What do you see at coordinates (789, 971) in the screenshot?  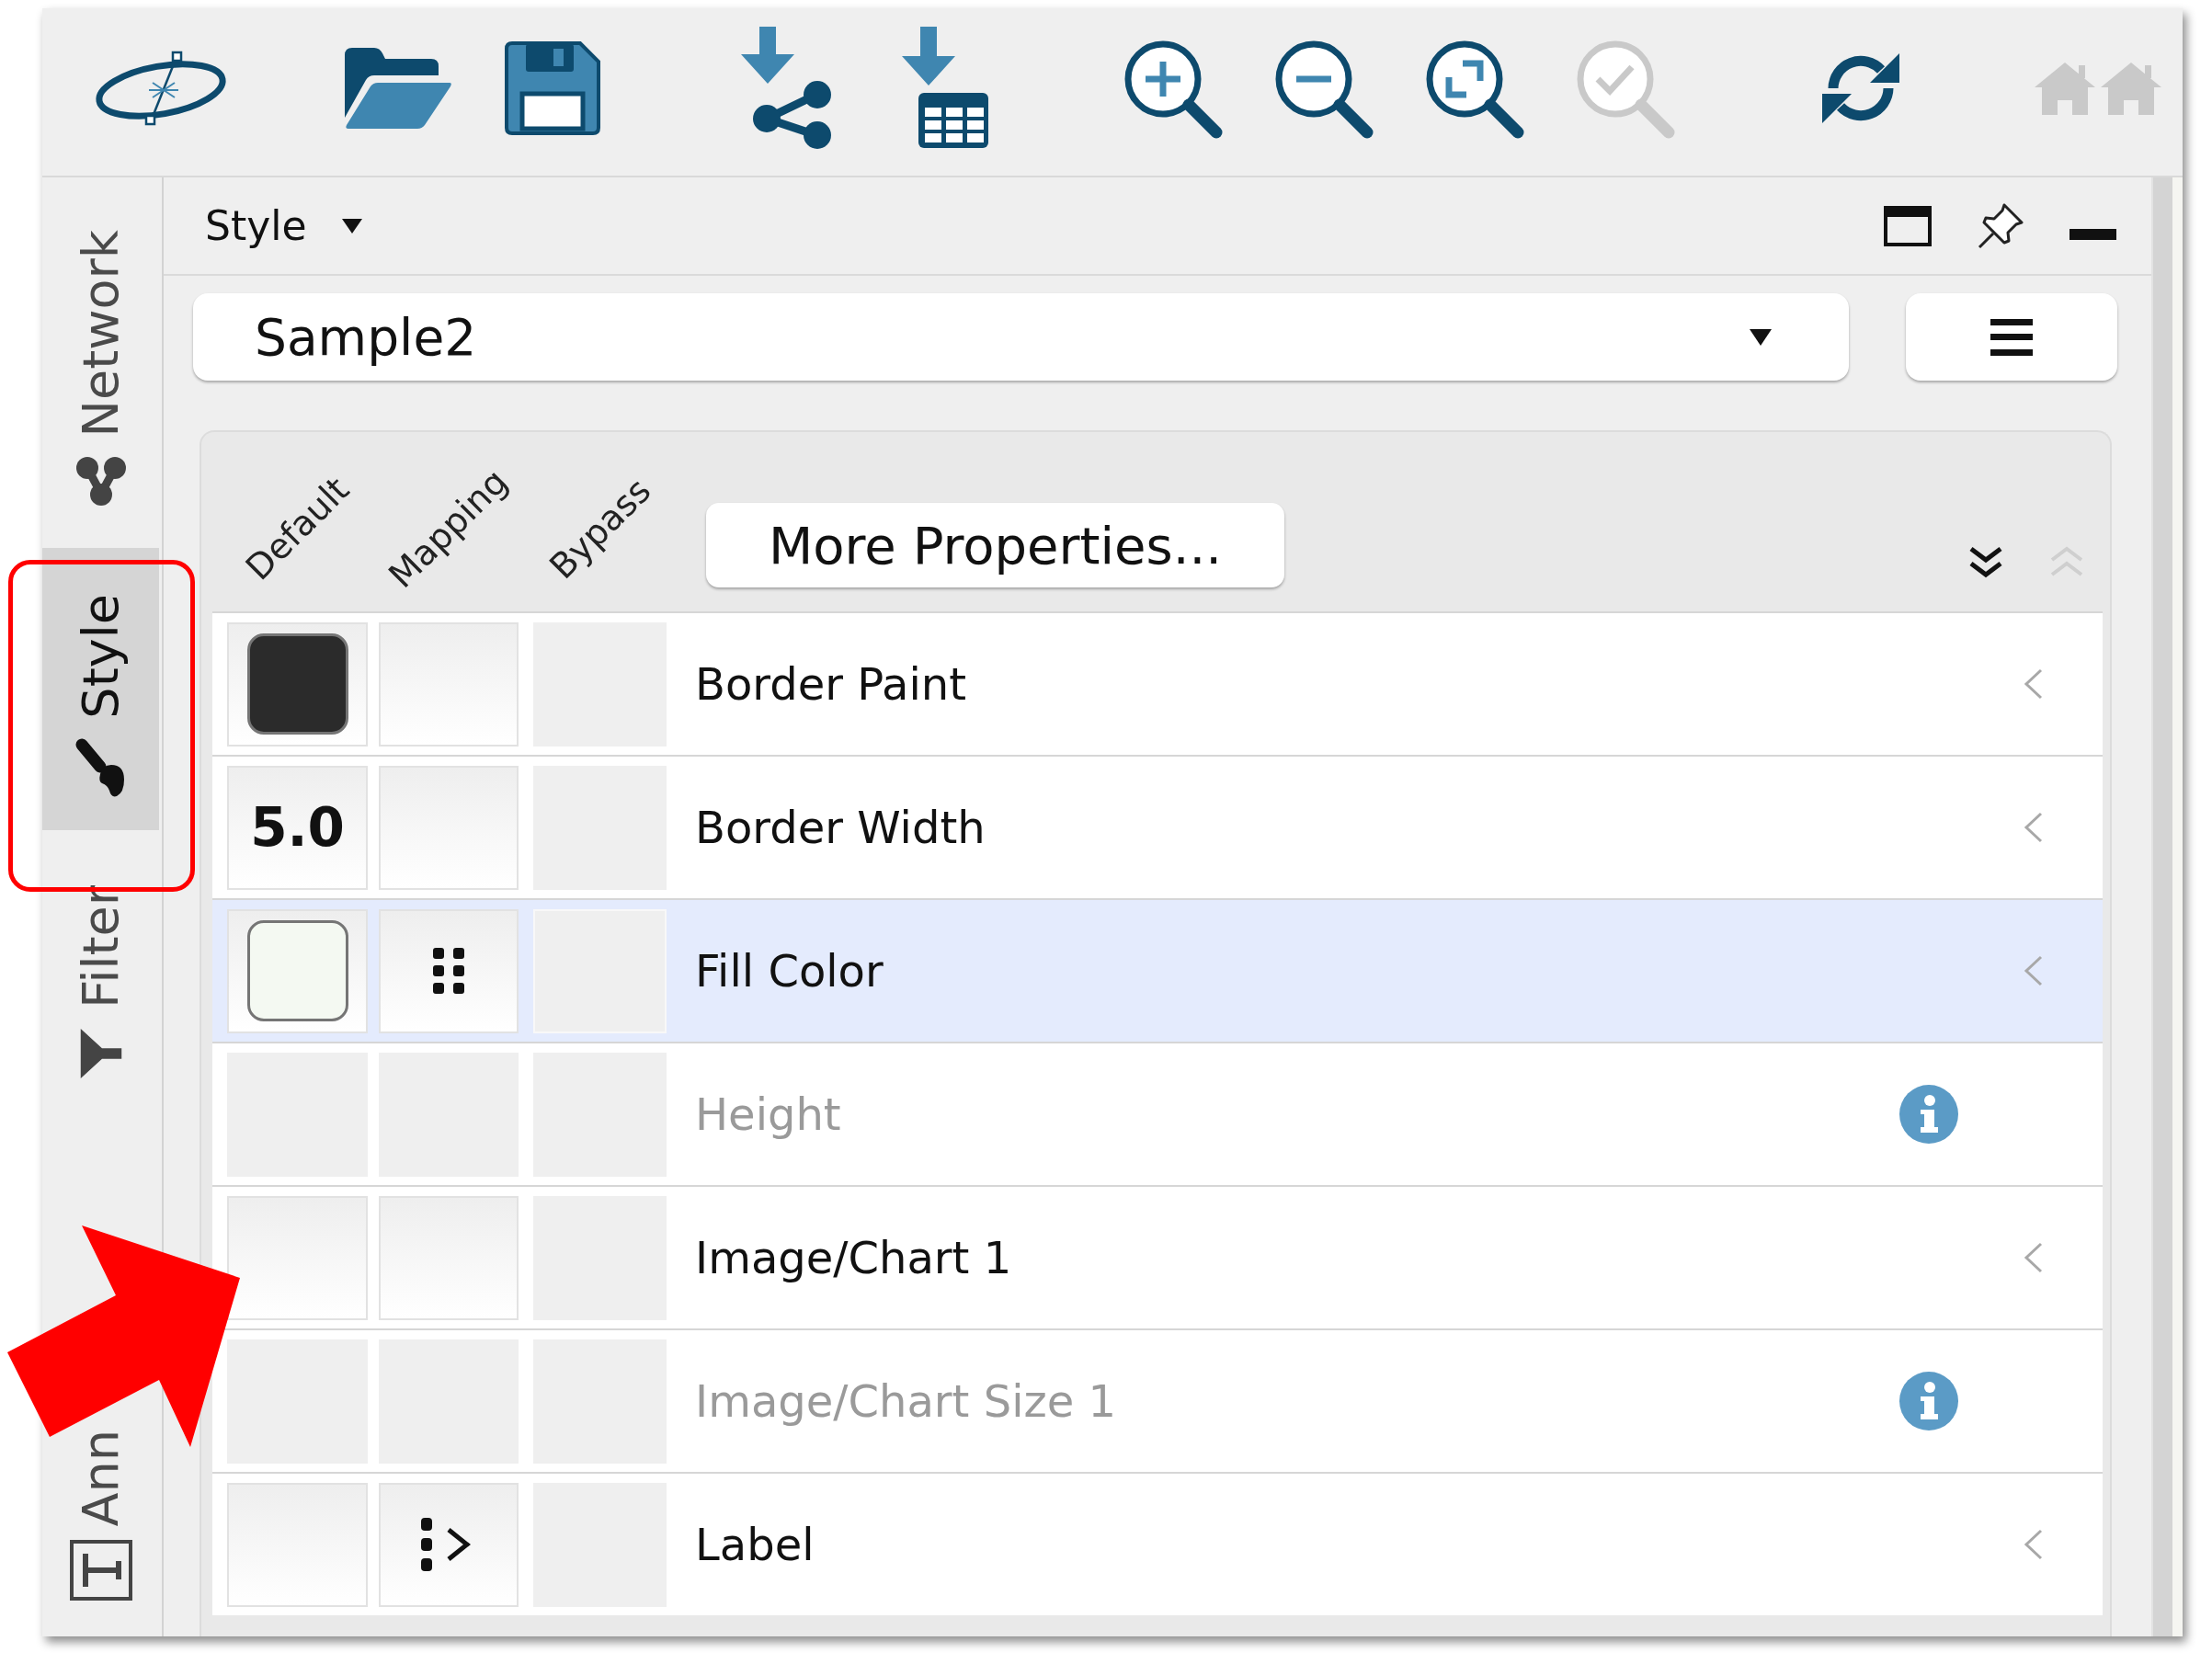 I see `property-label: Fill Color` at bounding box center [789, 971].